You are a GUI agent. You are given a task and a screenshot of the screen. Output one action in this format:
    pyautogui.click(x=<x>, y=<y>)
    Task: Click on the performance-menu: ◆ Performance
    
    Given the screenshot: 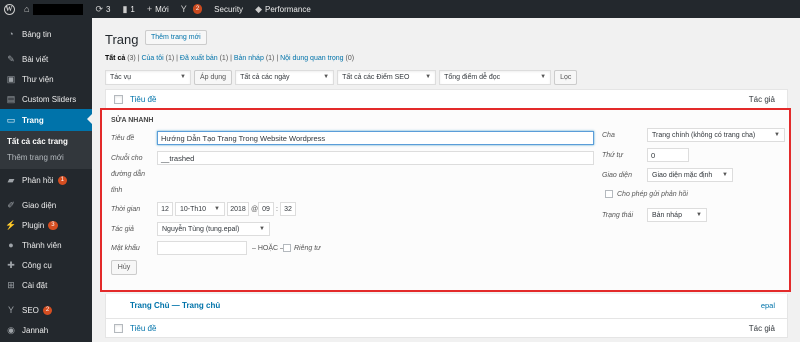 What is the action you would take?
    pyautogui.click(x=283, y=9)
    